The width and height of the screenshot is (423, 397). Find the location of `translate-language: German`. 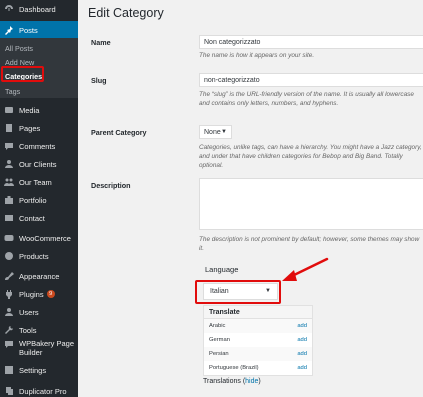

translate-language: German is located at coordinates (219, 340).